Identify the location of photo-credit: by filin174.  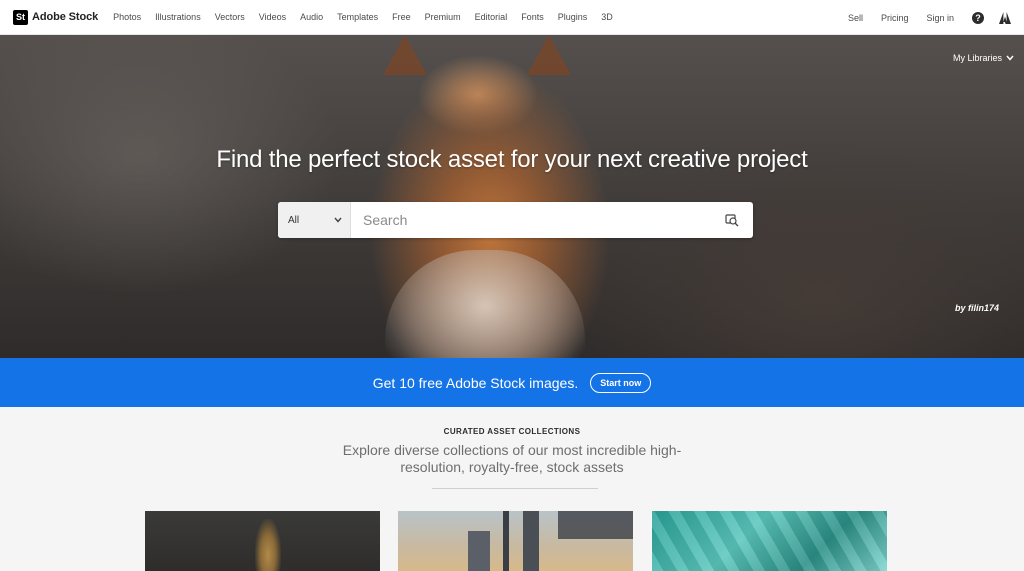
(977, 308).